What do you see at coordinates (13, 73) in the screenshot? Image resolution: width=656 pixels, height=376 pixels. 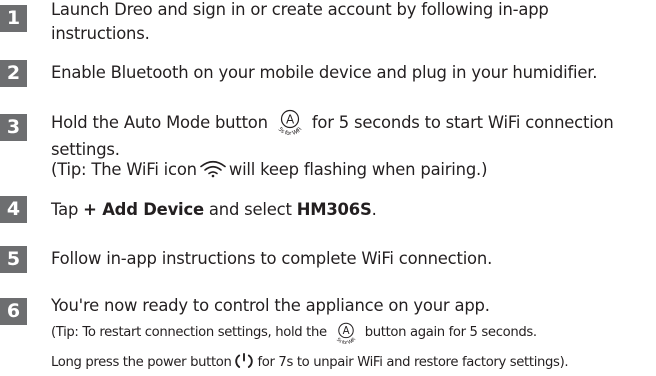 I see `step-number-badge: 2` at bounding box center [13, 73].